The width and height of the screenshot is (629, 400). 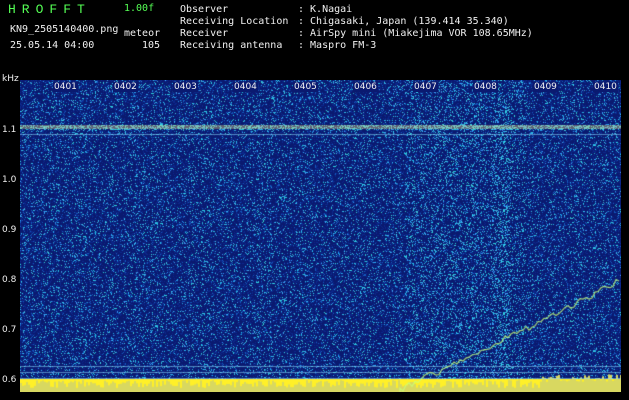 I want to click on y-tick-1-1: 1.1, so click(x=9, y=130).